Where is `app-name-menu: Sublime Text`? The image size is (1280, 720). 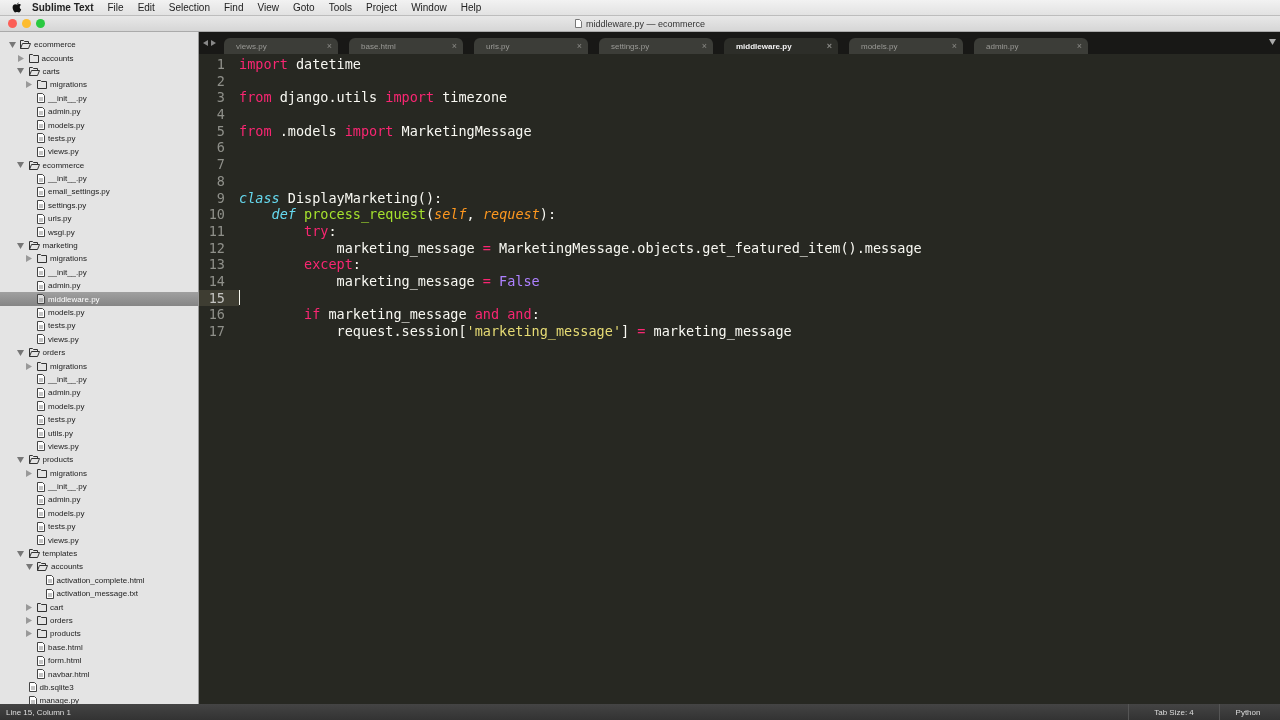
app-name-menu: Sublime Text is located at coordinates (61, 7).